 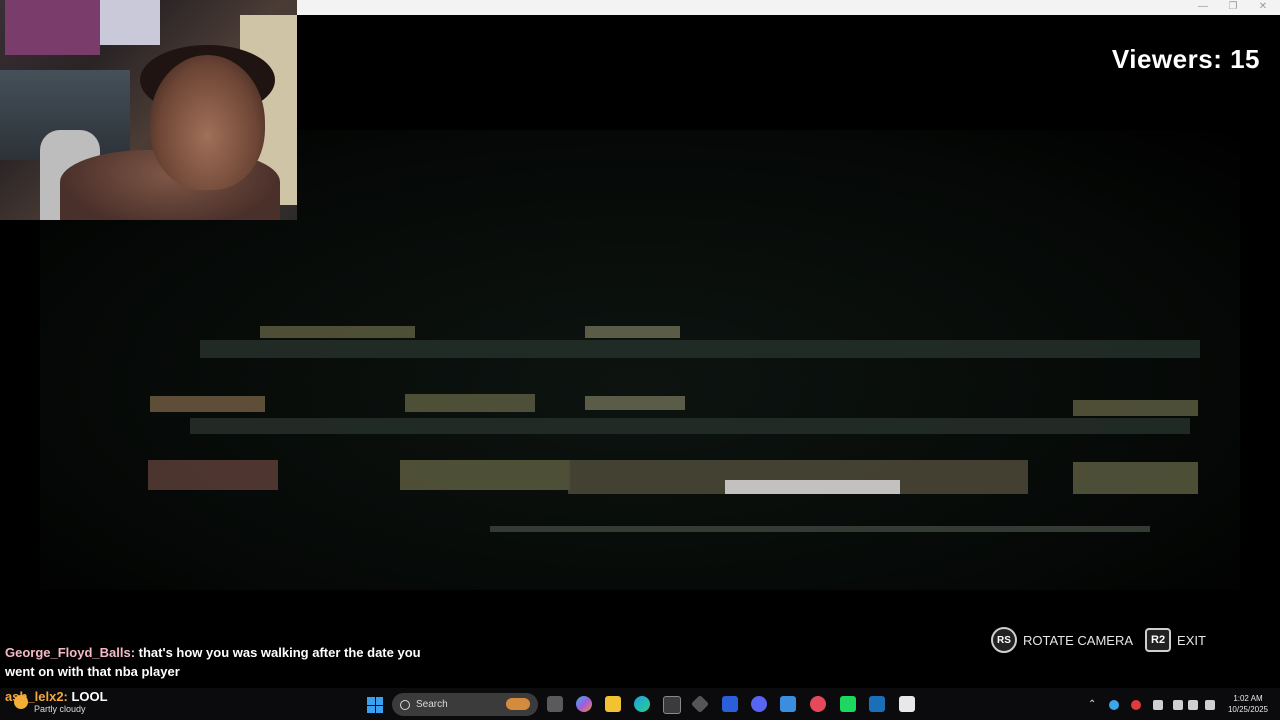 What do you see at coordinates (405, 704) in the screenshot?
I see `search-icon` at bounding box center [405, 704].